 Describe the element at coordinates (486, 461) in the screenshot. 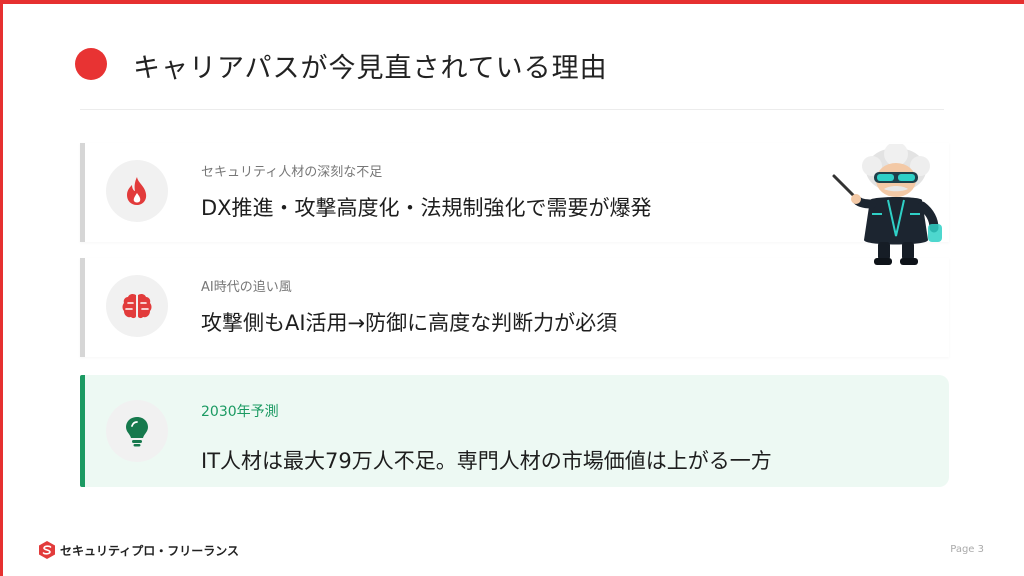

I see `card-headline: IT人材は最大79万人不足。専門人材の市場価値は上がる一方` at that location.